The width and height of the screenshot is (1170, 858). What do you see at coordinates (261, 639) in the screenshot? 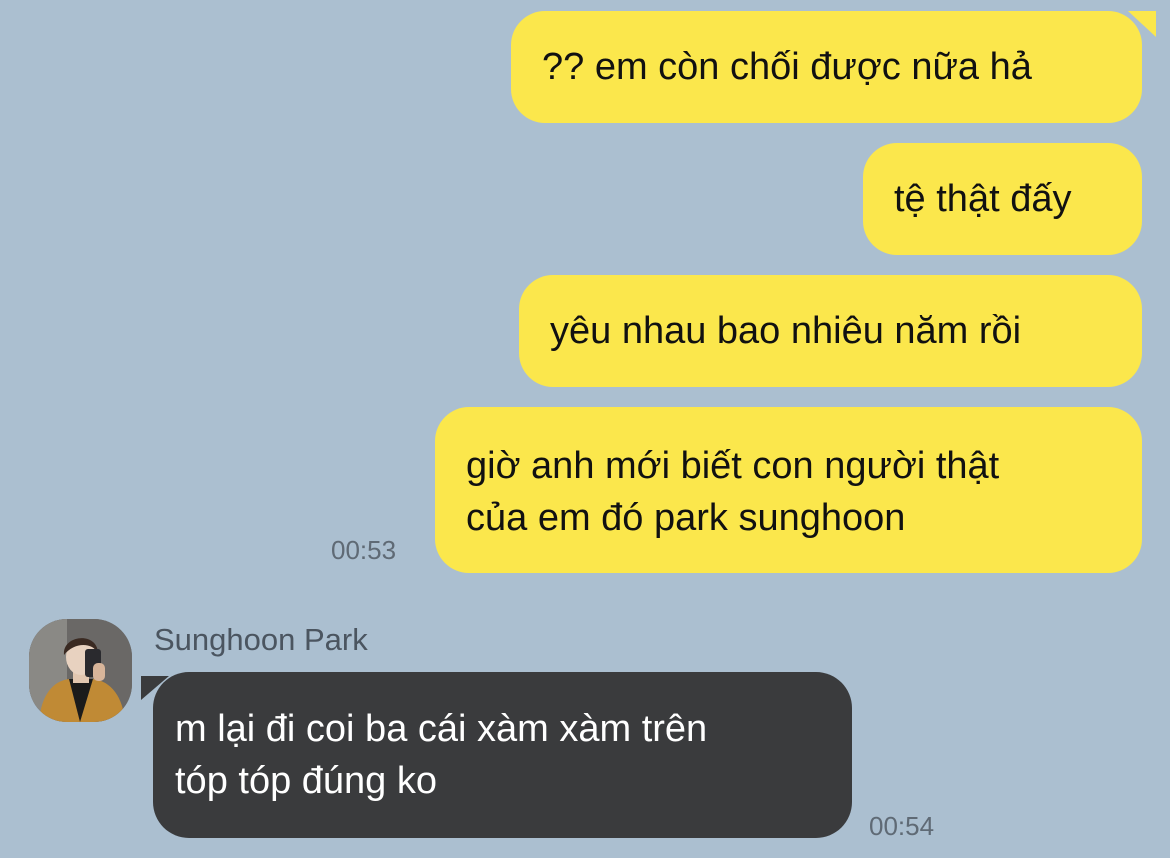
I see `sender-name: Sunghoon Park` at bounding box center [261, 639].